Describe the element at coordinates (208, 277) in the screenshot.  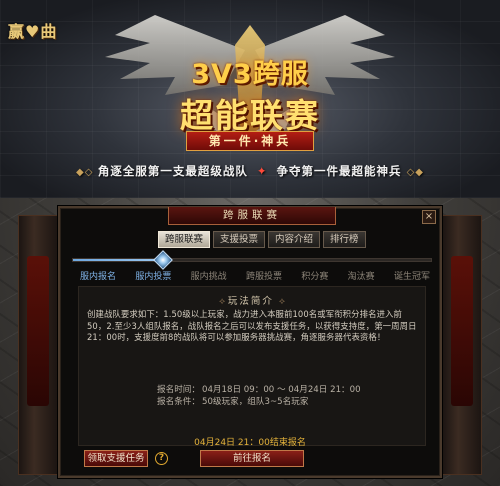
I see `stage-server-challenge: 服内挑战` at that location.